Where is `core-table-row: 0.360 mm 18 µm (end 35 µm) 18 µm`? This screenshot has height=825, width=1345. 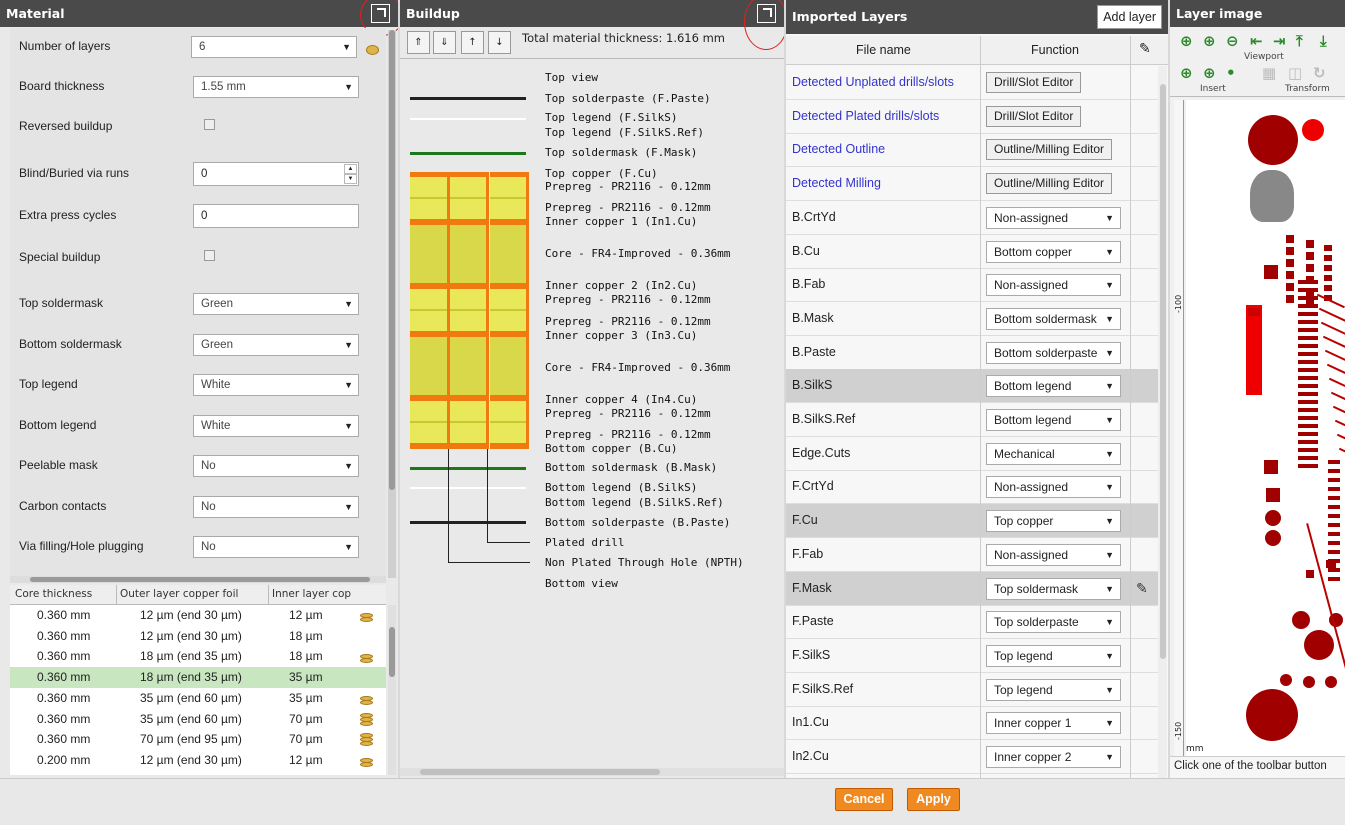
core-table-row: 0.360 mm 18 µm (end 35 µm) 18 µm is located at coordinates (198, 656).